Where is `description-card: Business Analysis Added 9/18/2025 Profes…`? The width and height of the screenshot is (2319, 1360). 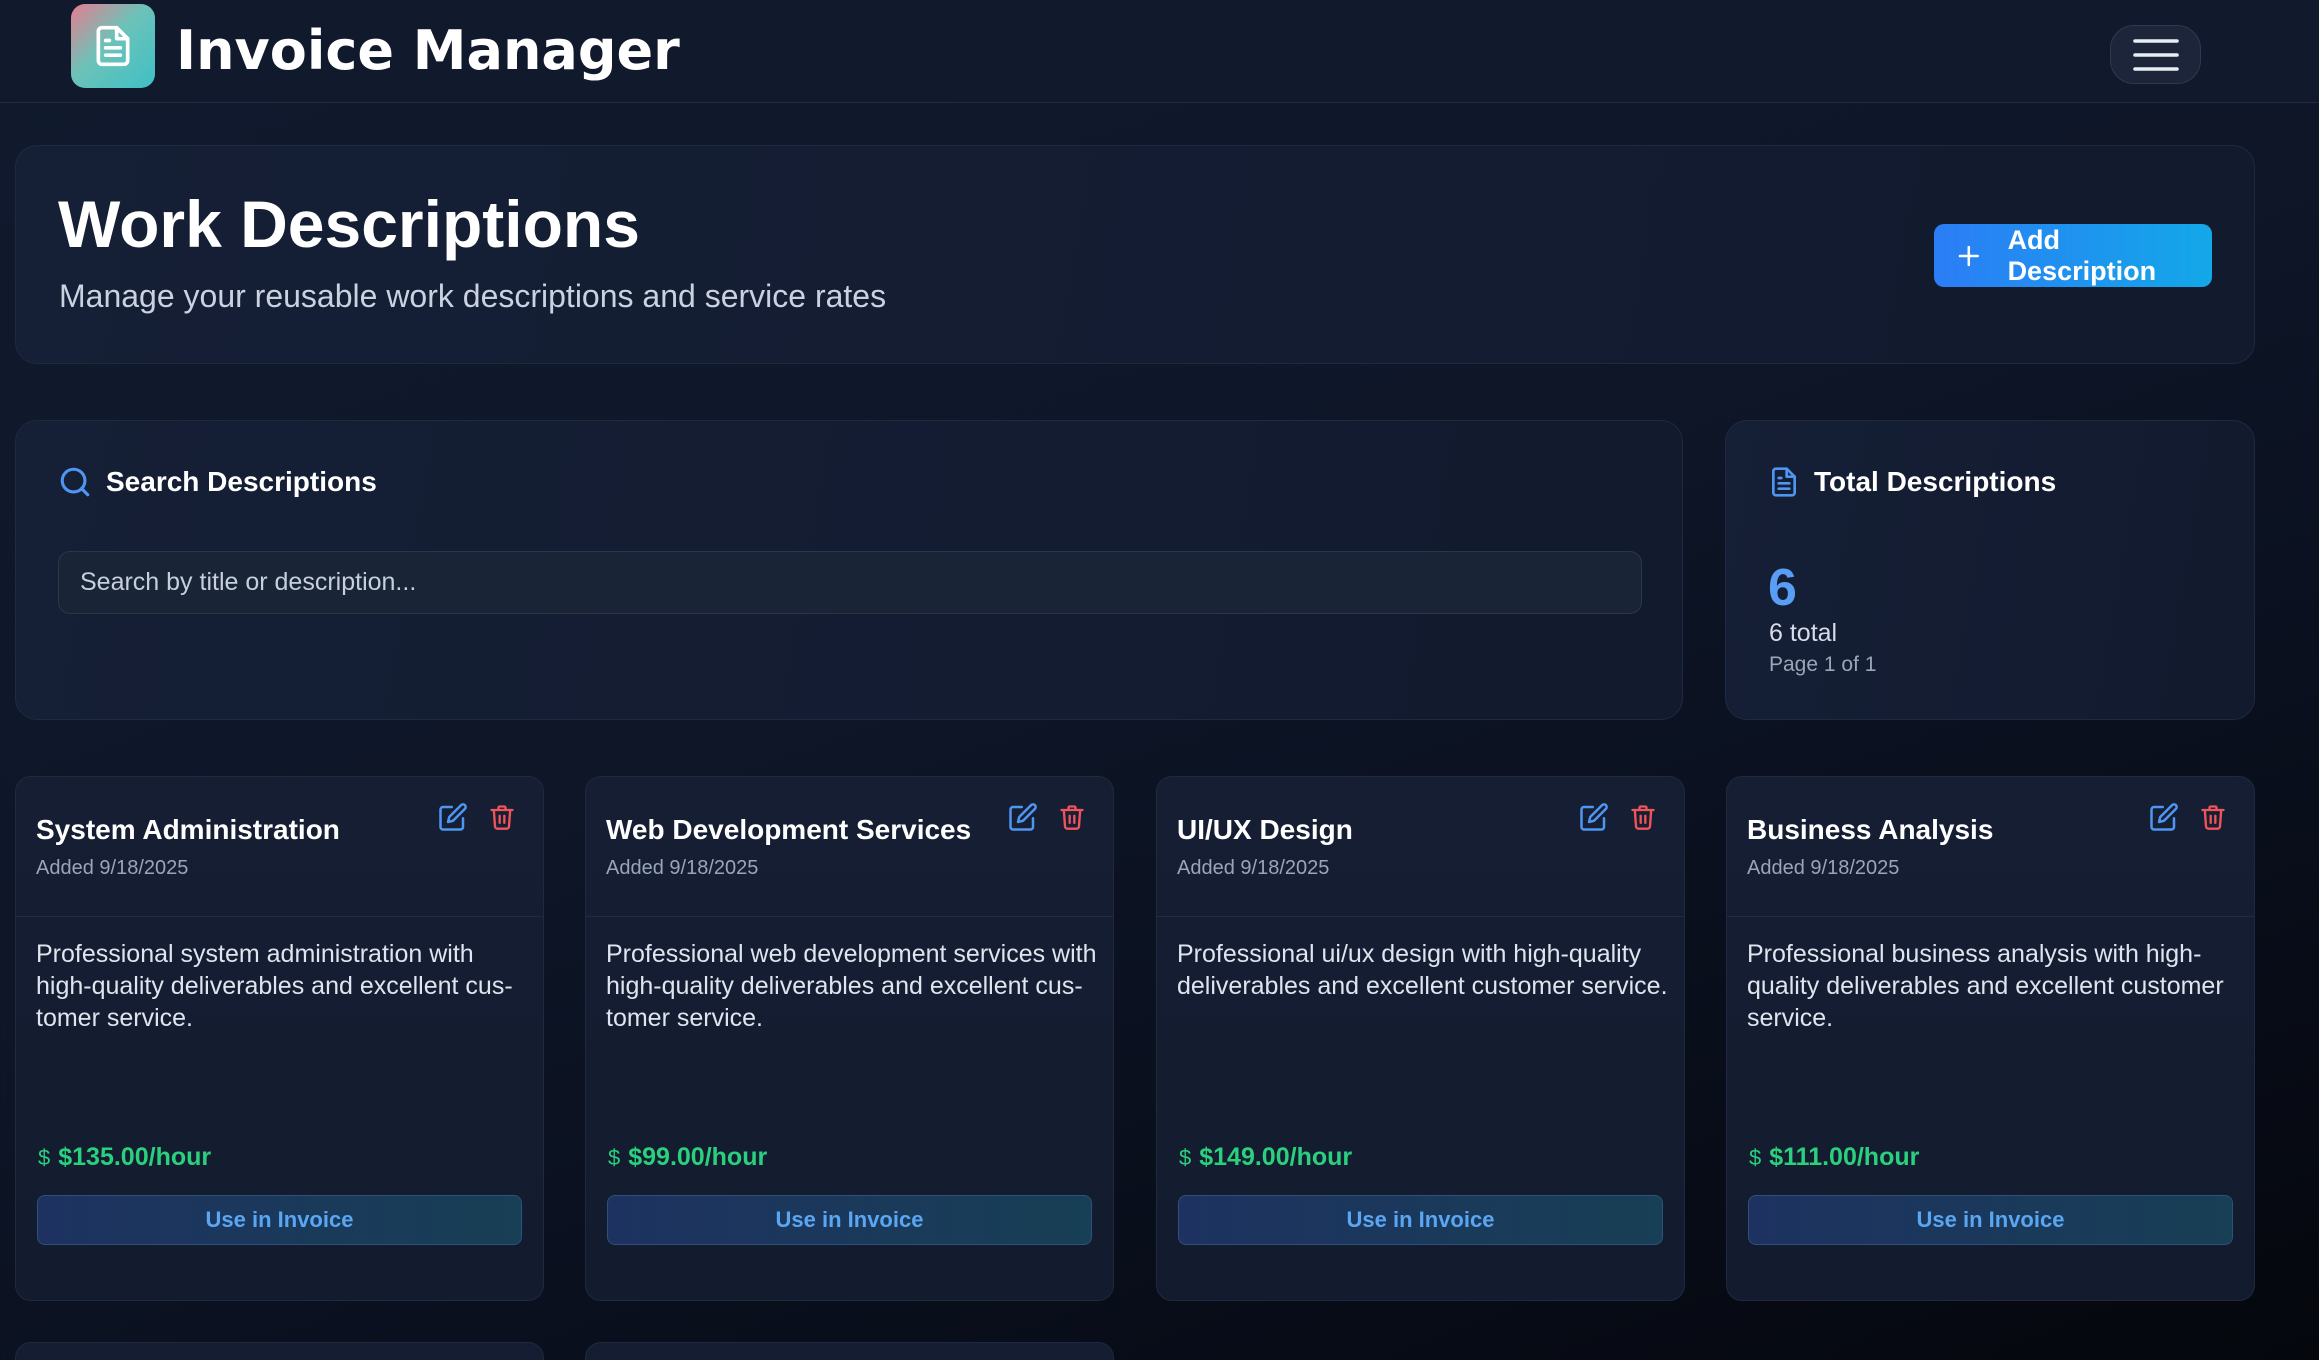 description-card: Business Analysis Added 9/18/2025 Profes… is located at coordinates (1990, 1038).